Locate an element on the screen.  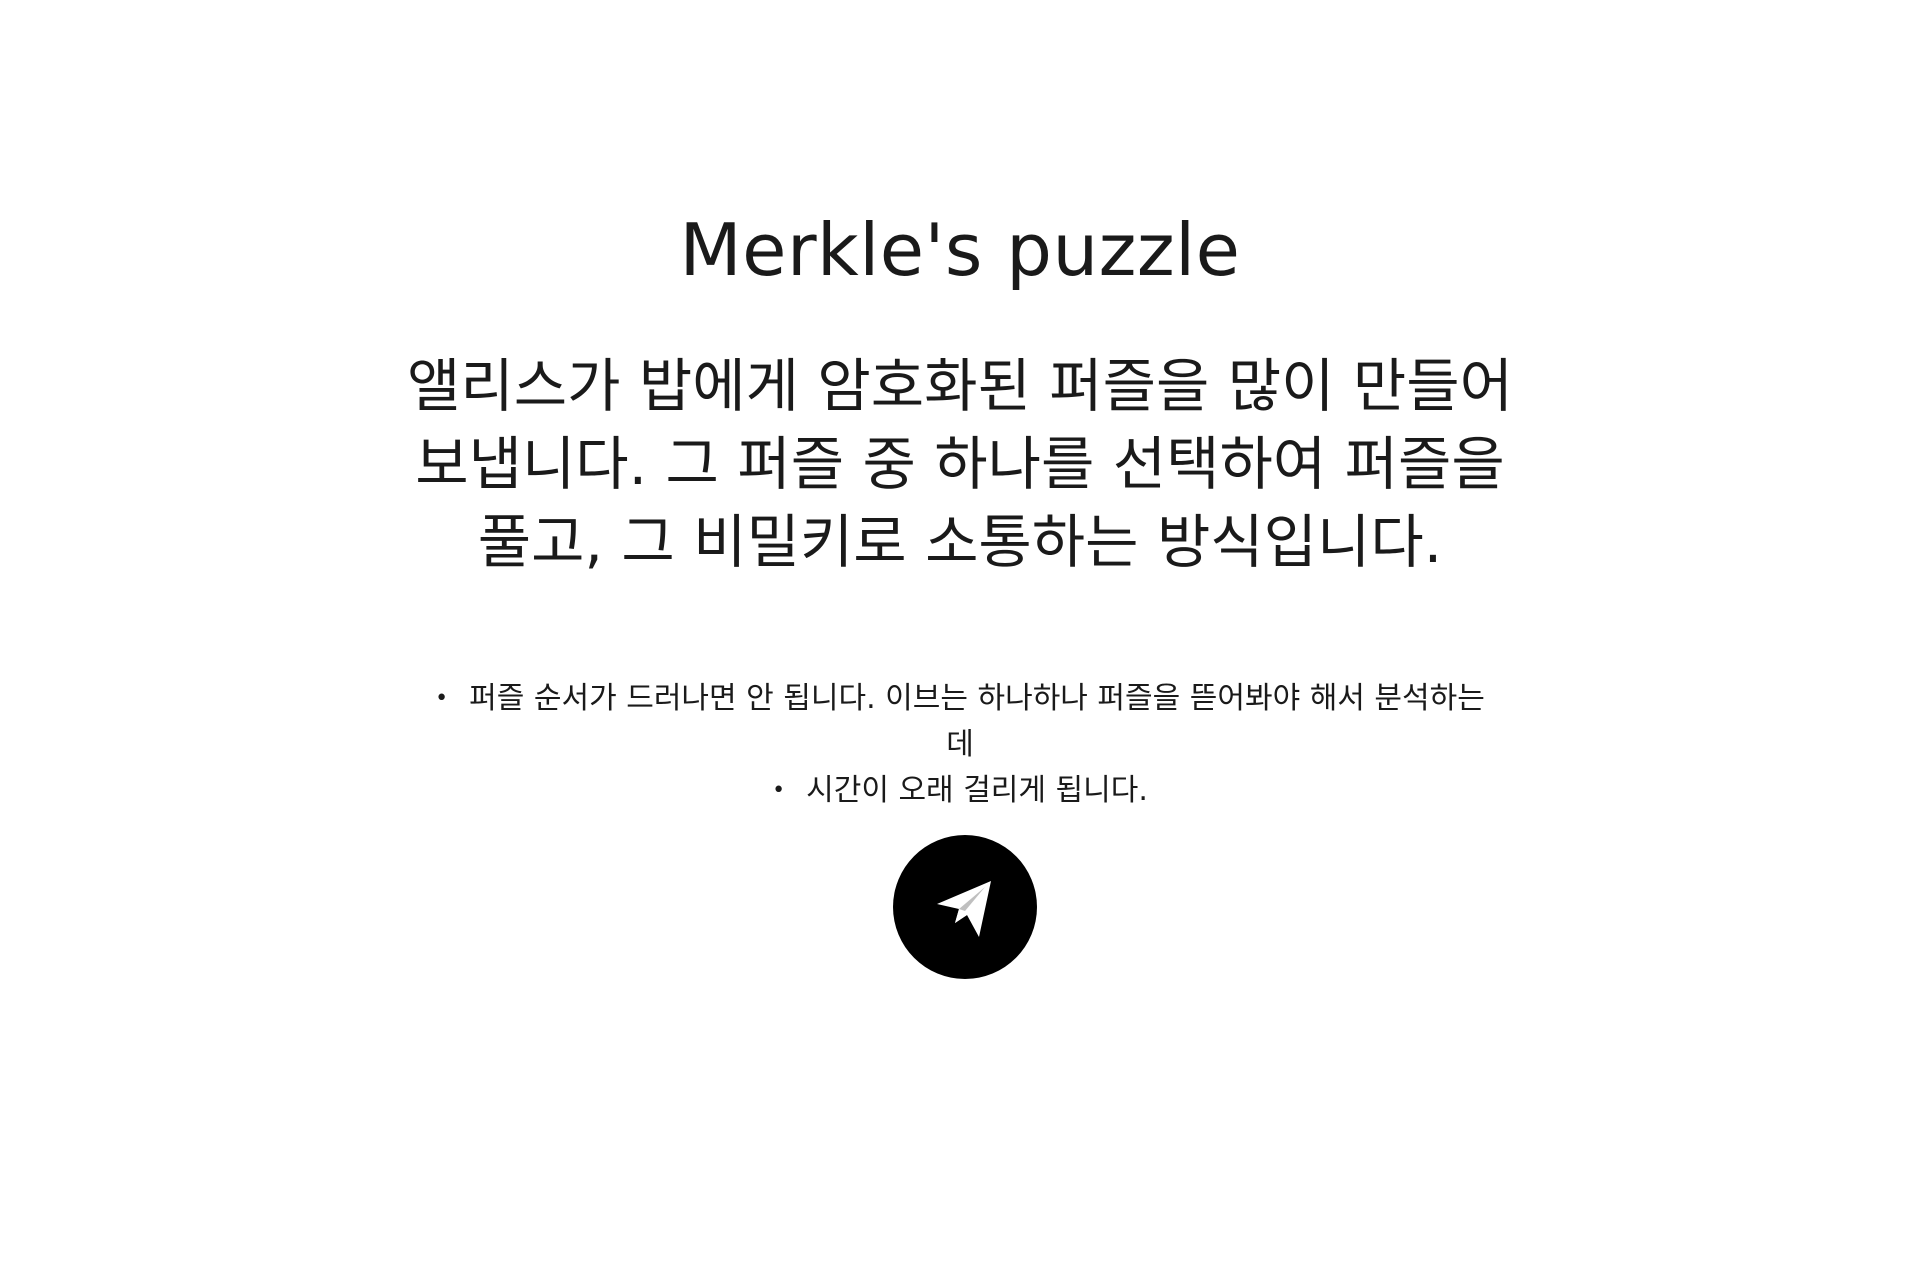
send-button is located at coordinates (965, 907).